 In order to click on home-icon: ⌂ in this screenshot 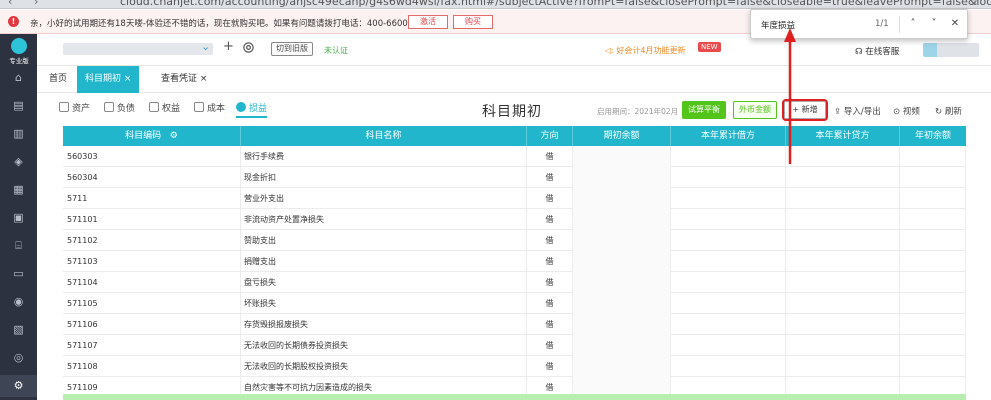, I will do `click(18, 77)`.